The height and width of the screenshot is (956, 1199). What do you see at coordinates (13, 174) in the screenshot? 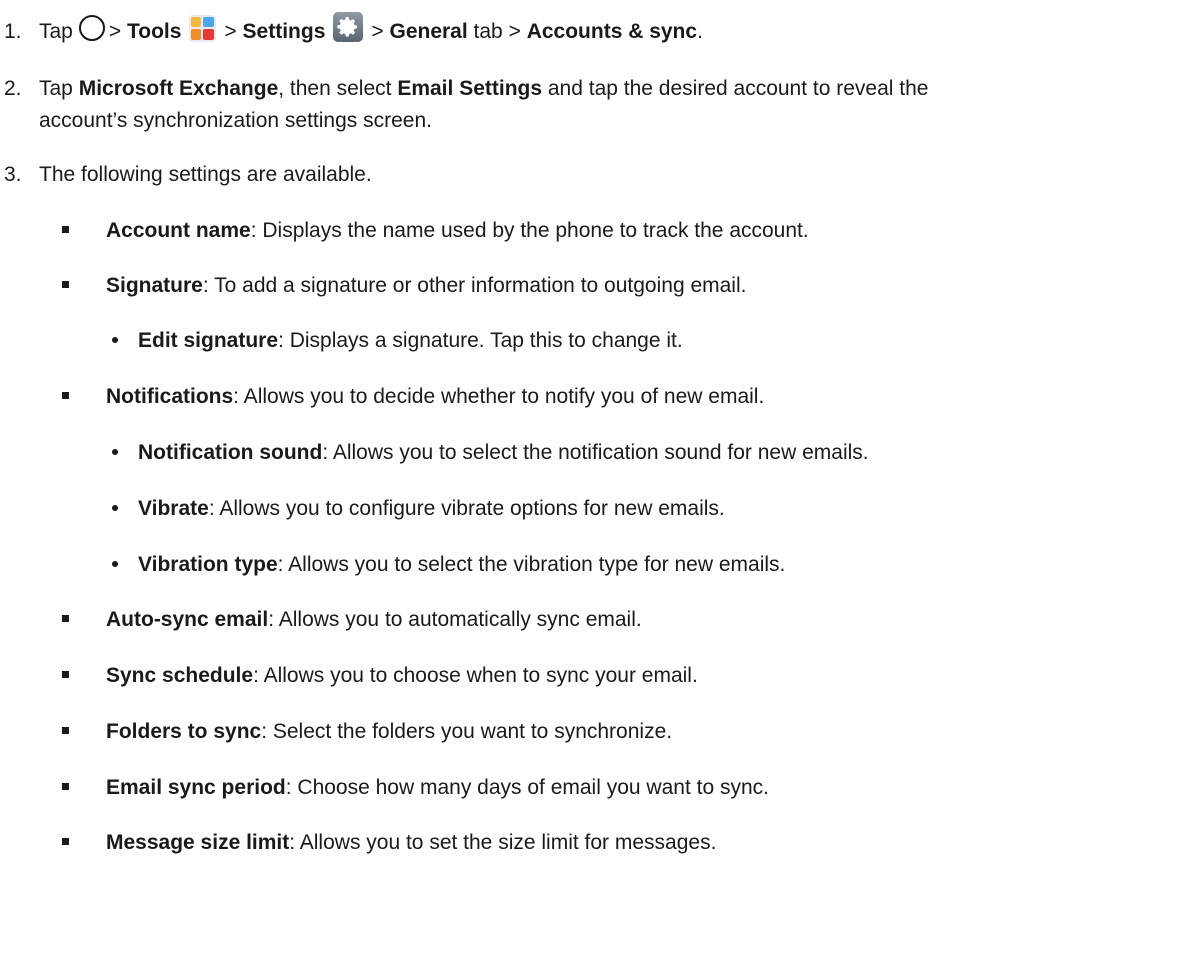
I see `step-number: 3.` at bounding box center [13, 174].